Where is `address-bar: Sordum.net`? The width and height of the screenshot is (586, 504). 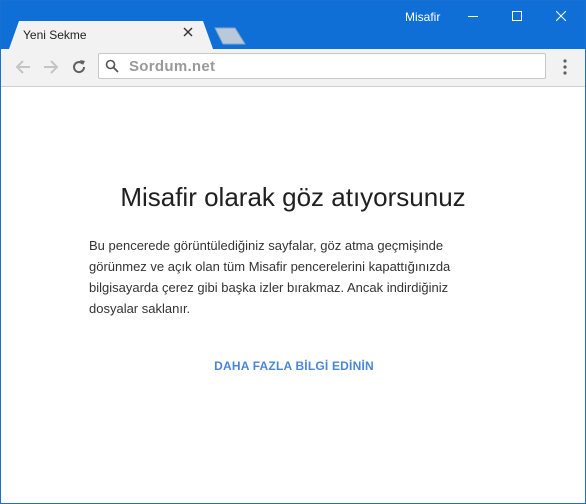 address-bar: Sordum.net is located at coordinates (322, 66).